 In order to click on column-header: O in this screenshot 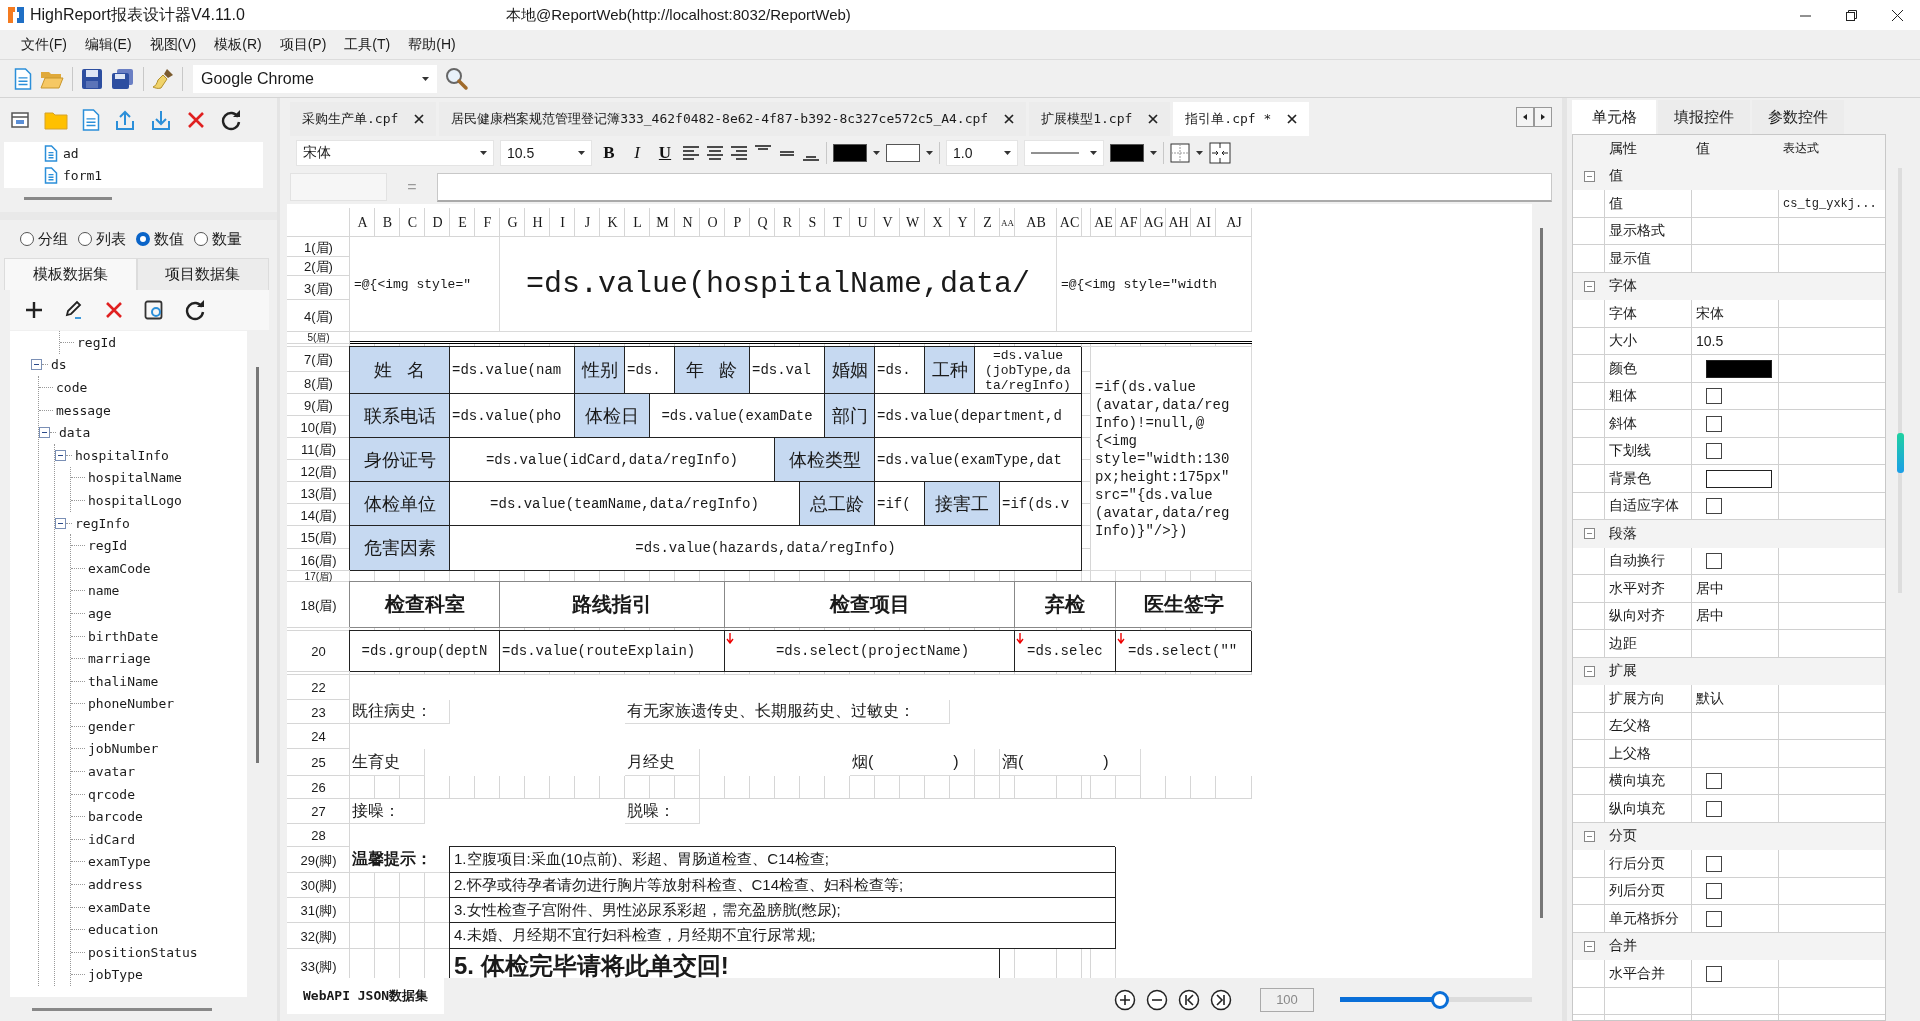, I will do `click(712, 222)`.